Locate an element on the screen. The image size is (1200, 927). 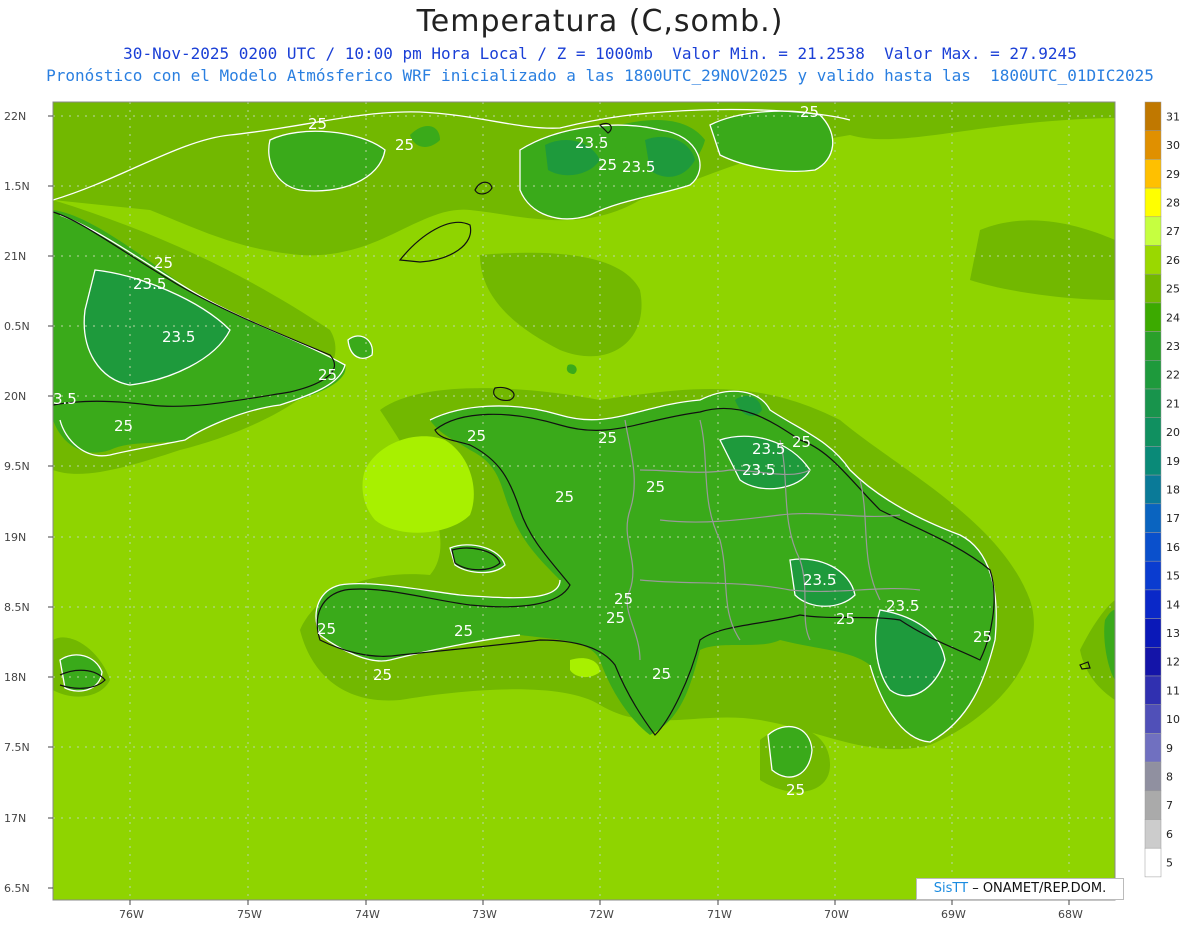
colorbar-label: 8 is located at coordinates (1169, 776).